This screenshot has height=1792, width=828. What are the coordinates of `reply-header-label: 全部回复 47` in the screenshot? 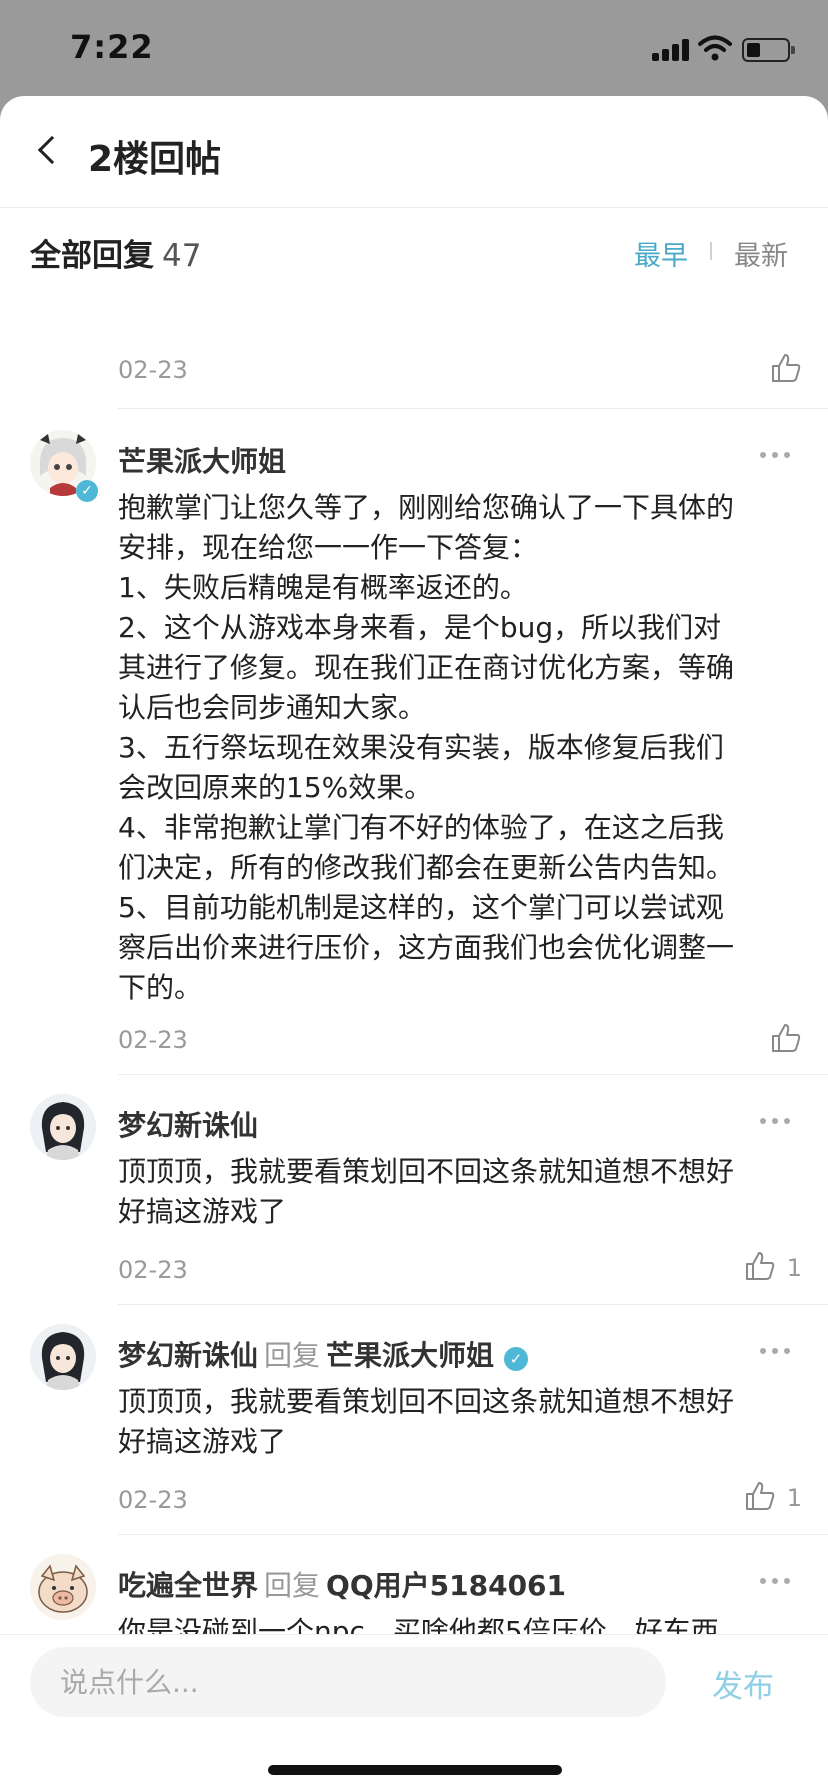 It's located at (115, 252).